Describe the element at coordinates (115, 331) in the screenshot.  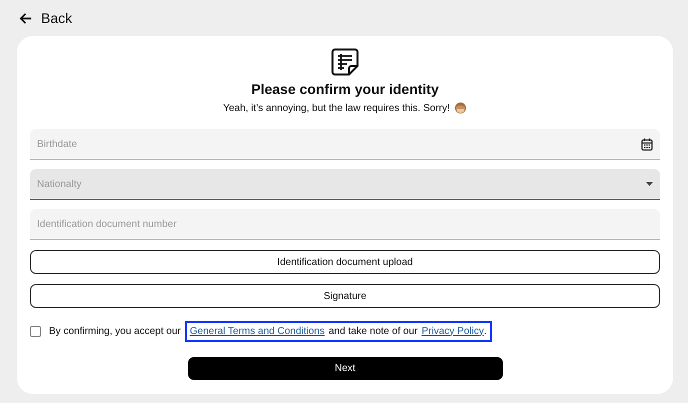
I see `consent-text: By confirming, you accept our` at that location.